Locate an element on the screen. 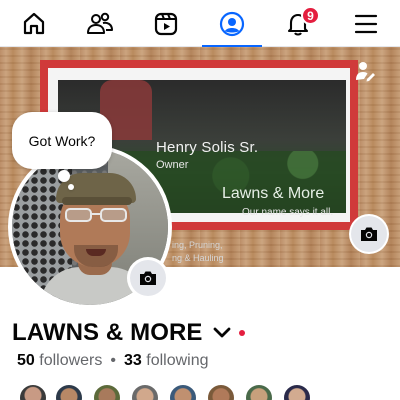 Image resolution: width=400 pixels, height=400 pixels. edit-cover-icon is located at coordinates (365, 71).